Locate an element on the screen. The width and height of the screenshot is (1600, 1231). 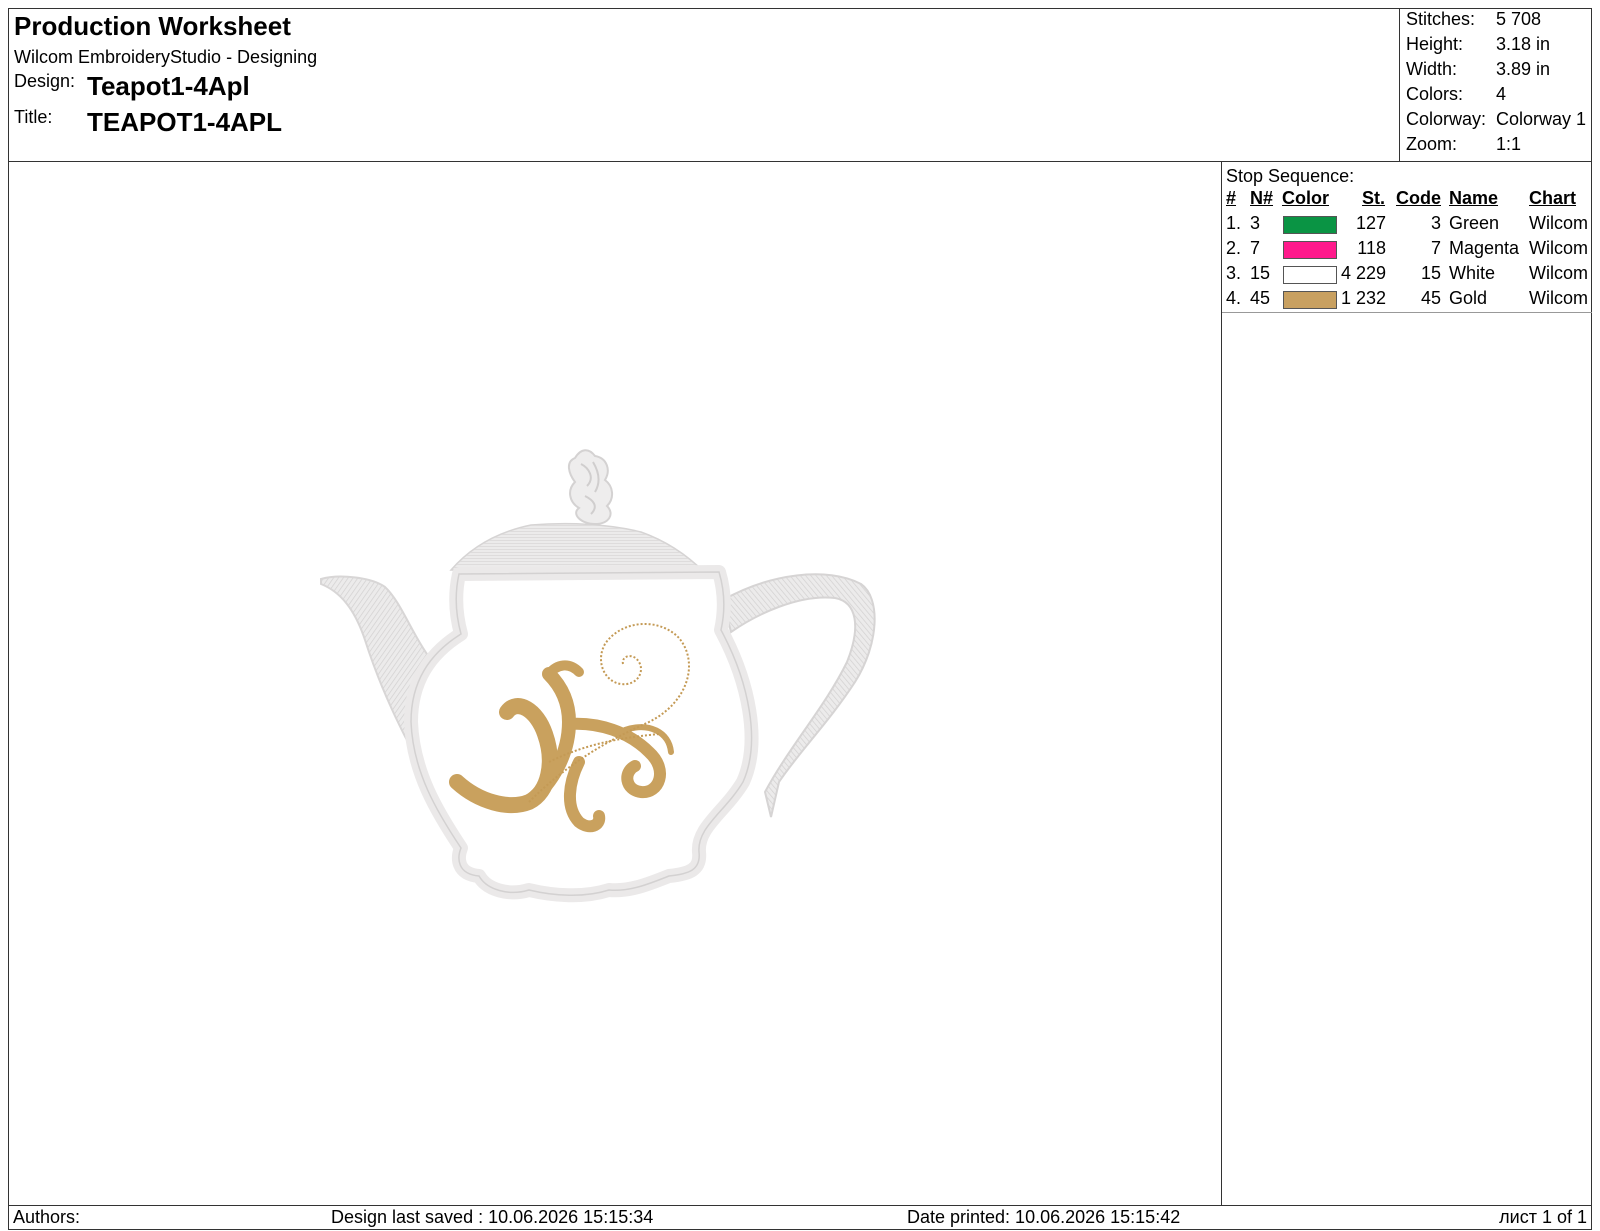
date-printed: Date printed: 10.06.2026 15:15:42 is located at coordinates (1044, 1217).